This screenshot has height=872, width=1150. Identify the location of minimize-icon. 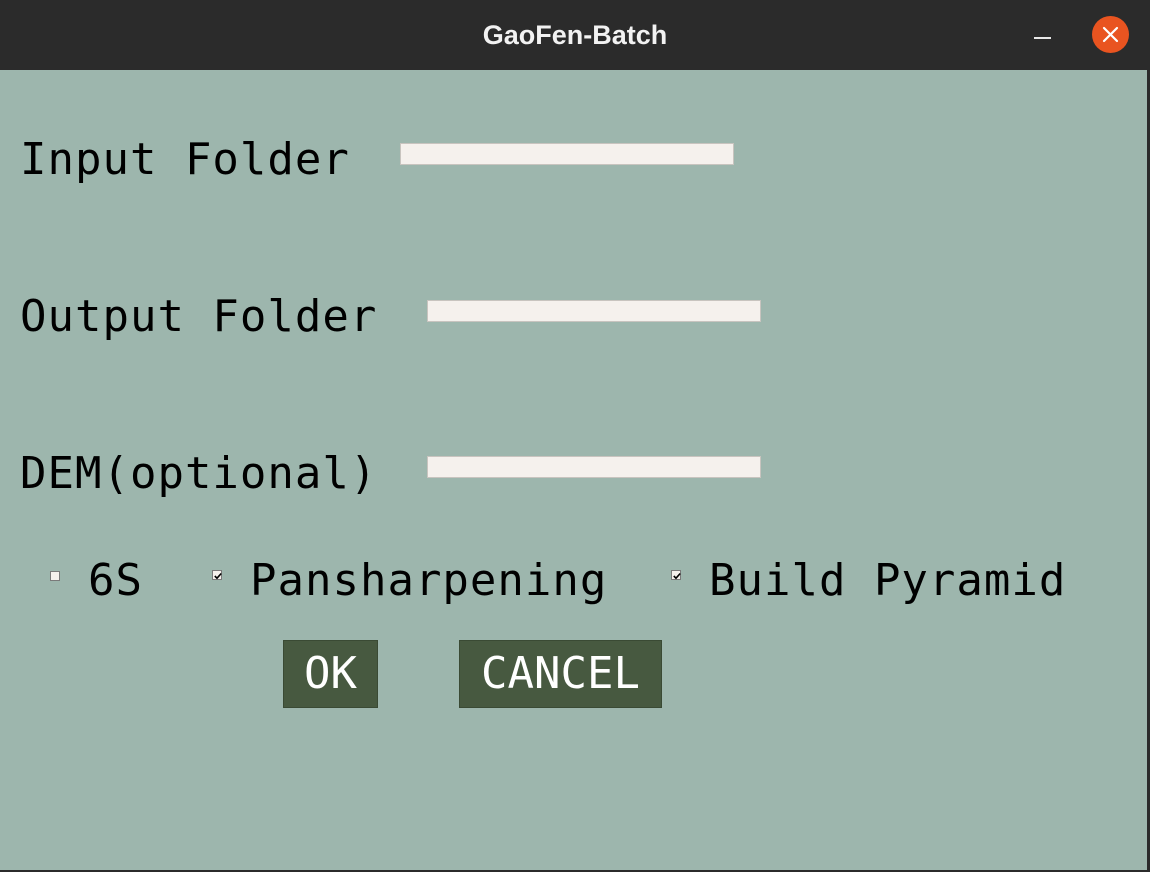
(1042, 38).